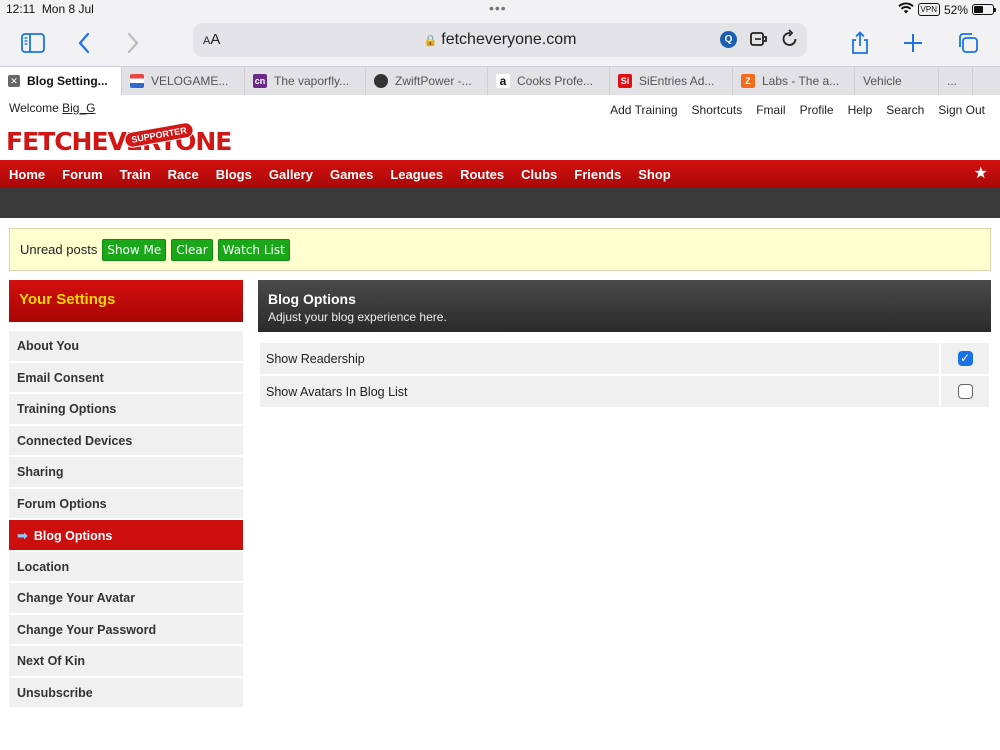  What do you see at coordinates (860, 110) in the screenshot?
I see `help-link: Help` at bounding box center [860, 110].